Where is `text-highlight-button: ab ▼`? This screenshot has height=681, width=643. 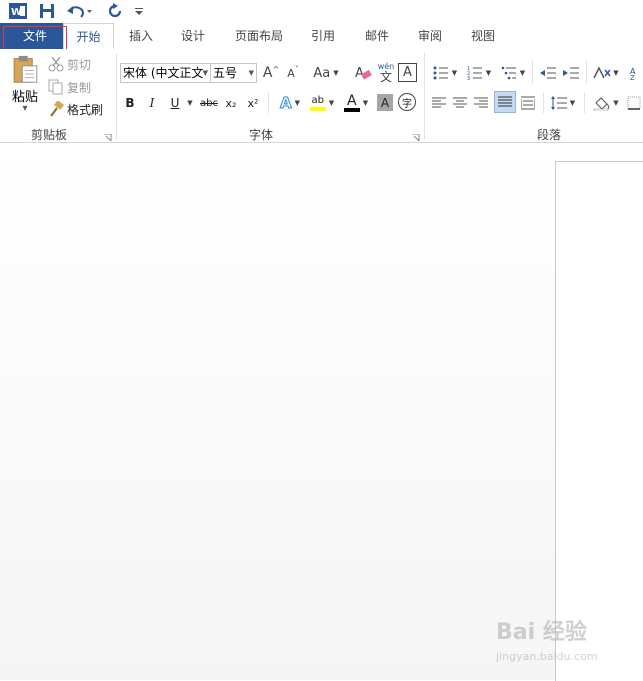
text-highlight-button: ab ▼ is located at coordinates (322, 103).